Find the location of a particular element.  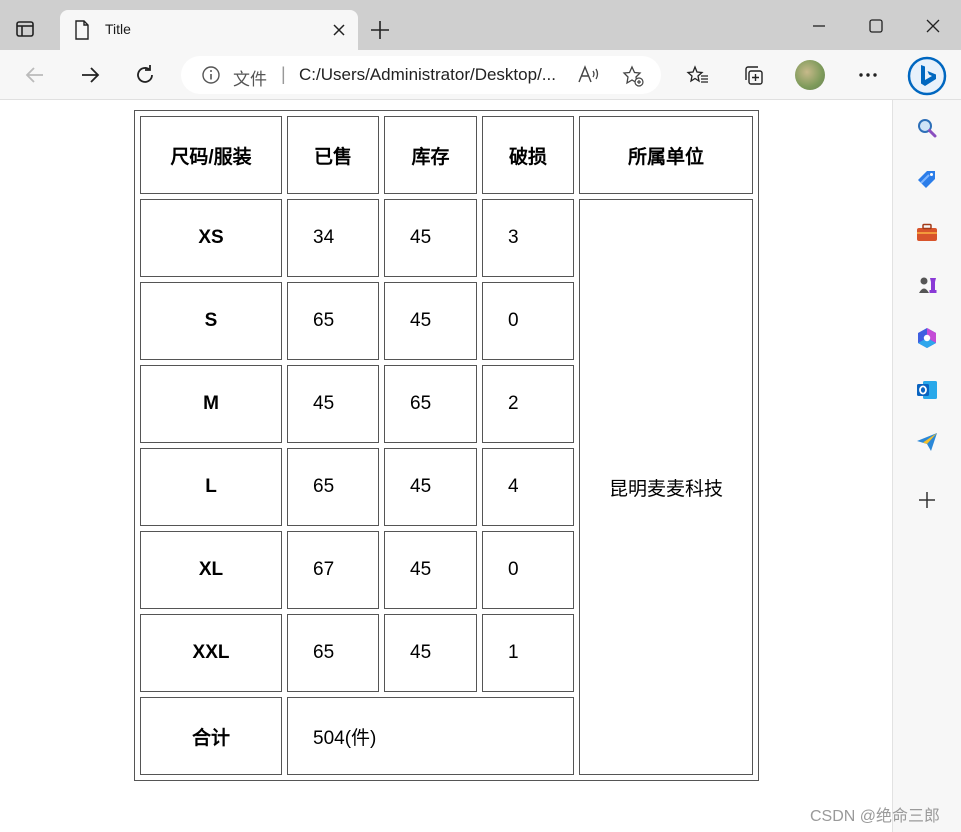

damaged-cell: 3 is located at coordinates (528, 238).